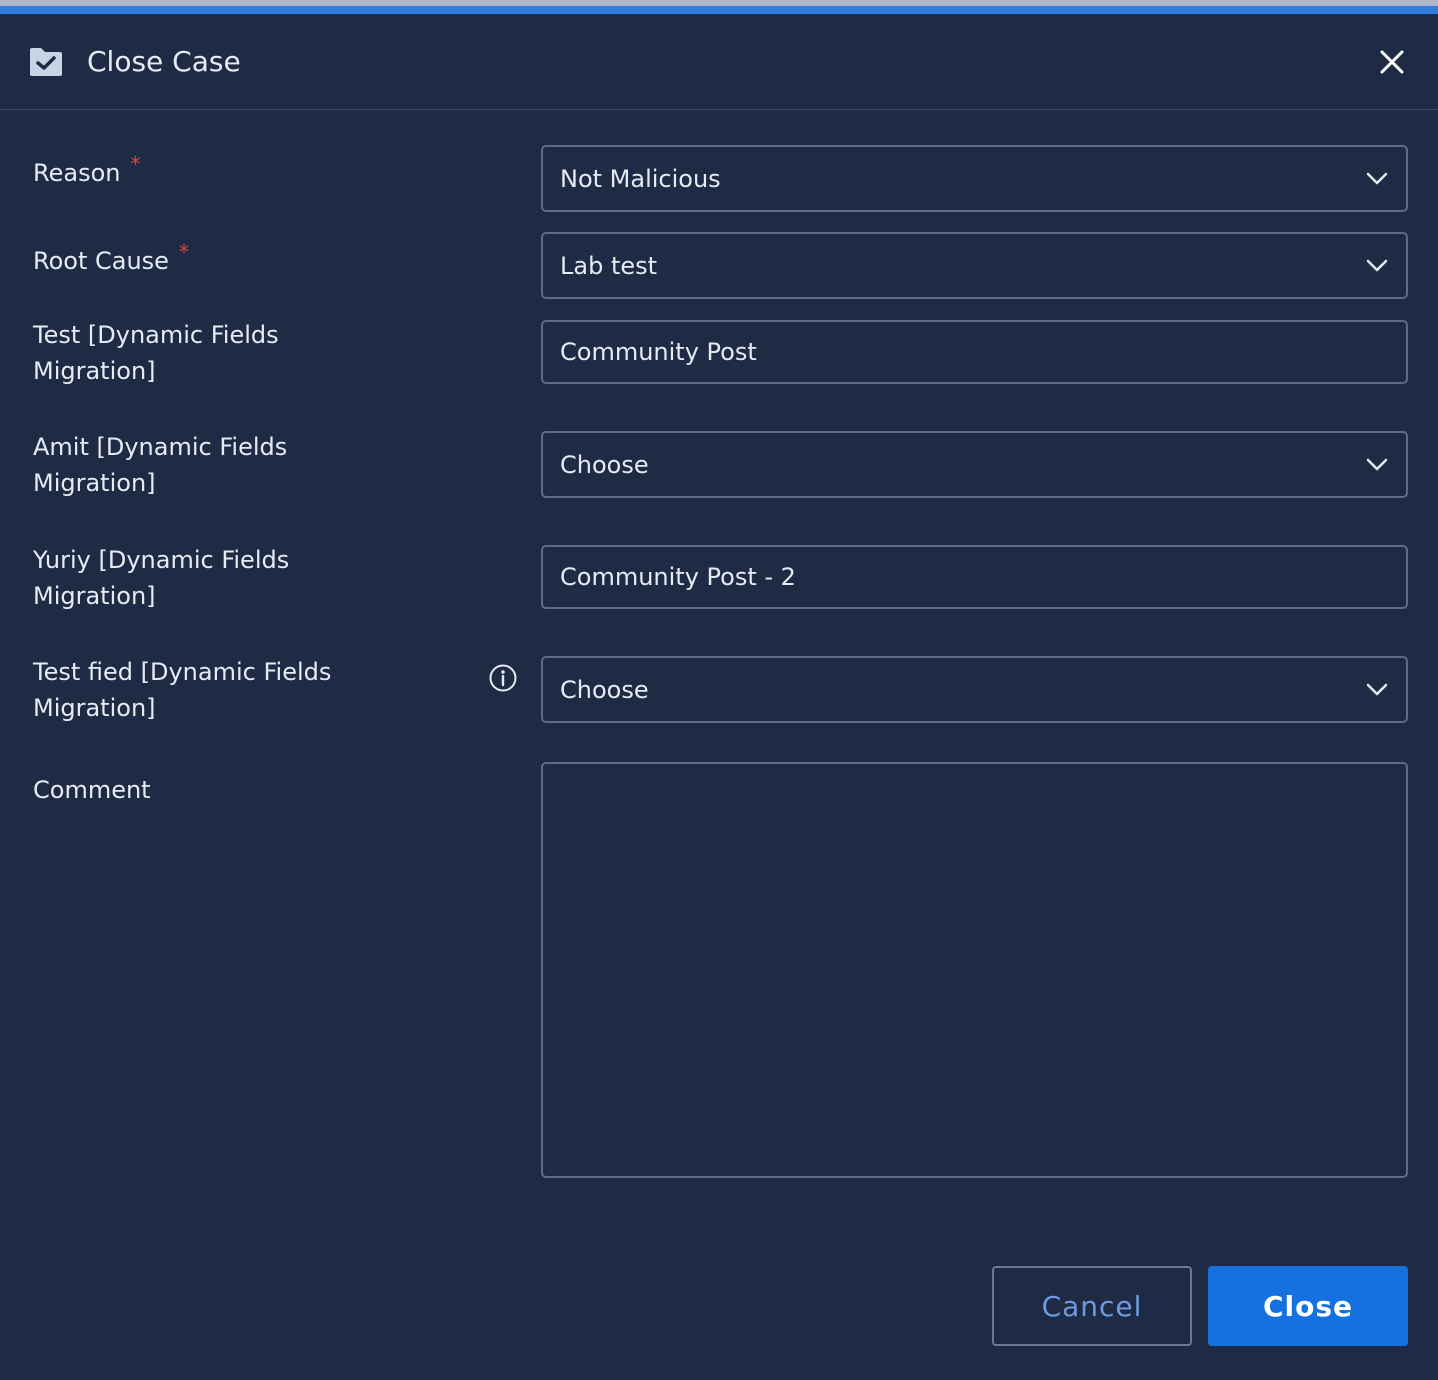  What do you see at coordinates (92, 790) in the screenshot?
I see `comment-label: Comment` at bounding box center [92, 790].